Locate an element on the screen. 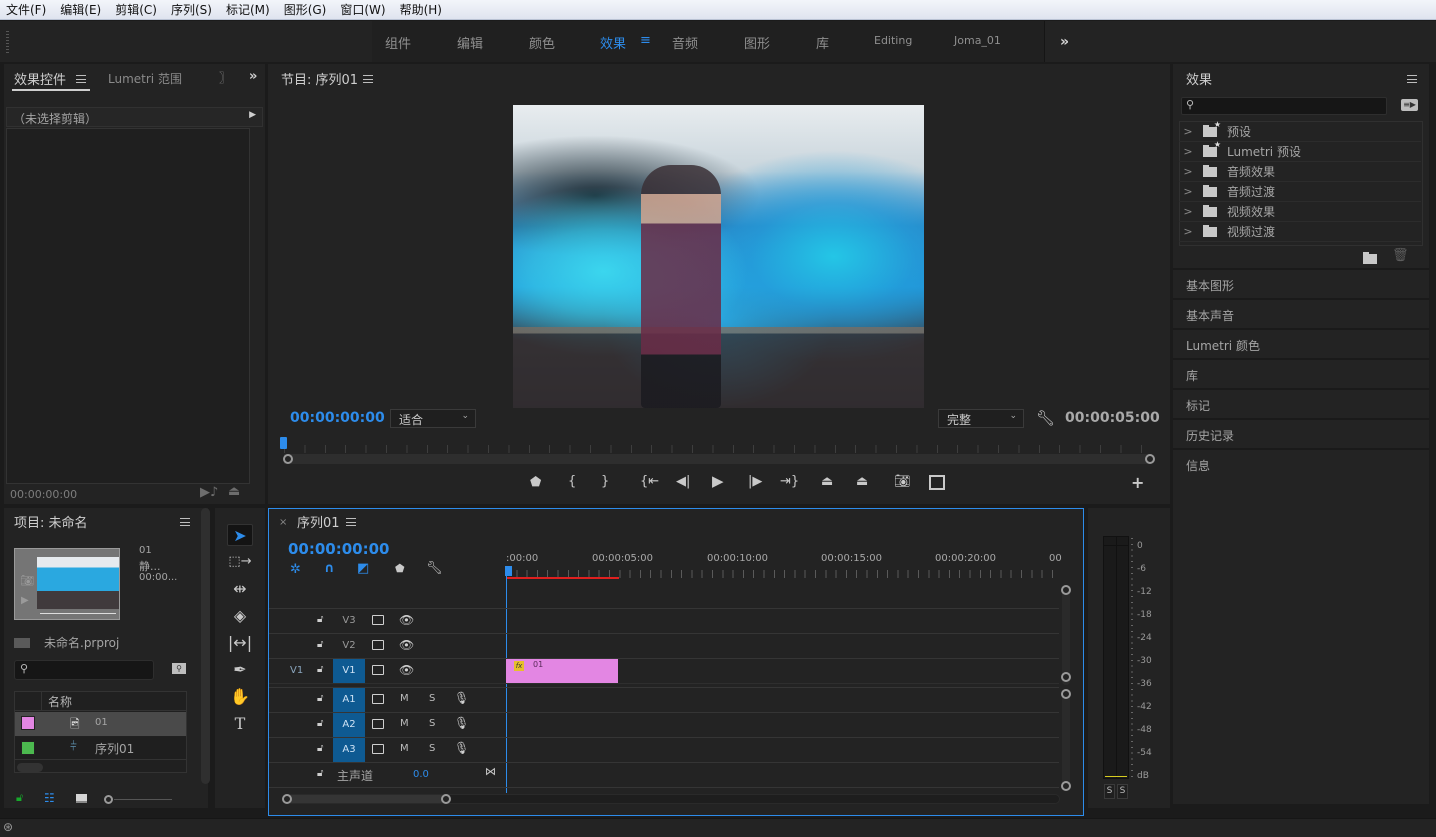  workspace-graphics: 图形 is located at coordinates (757, 42).